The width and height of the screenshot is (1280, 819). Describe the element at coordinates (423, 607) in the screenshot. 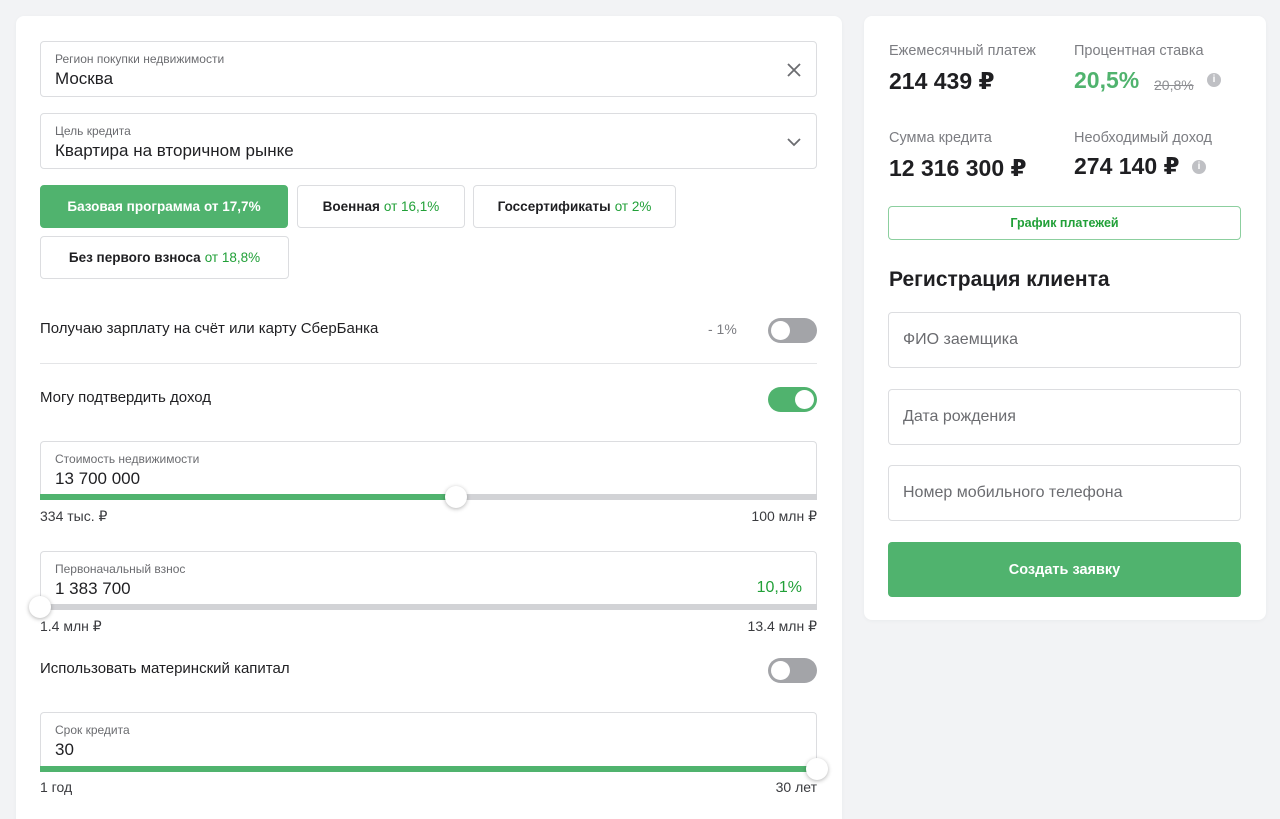

I see `down-payment-slider` at that location.